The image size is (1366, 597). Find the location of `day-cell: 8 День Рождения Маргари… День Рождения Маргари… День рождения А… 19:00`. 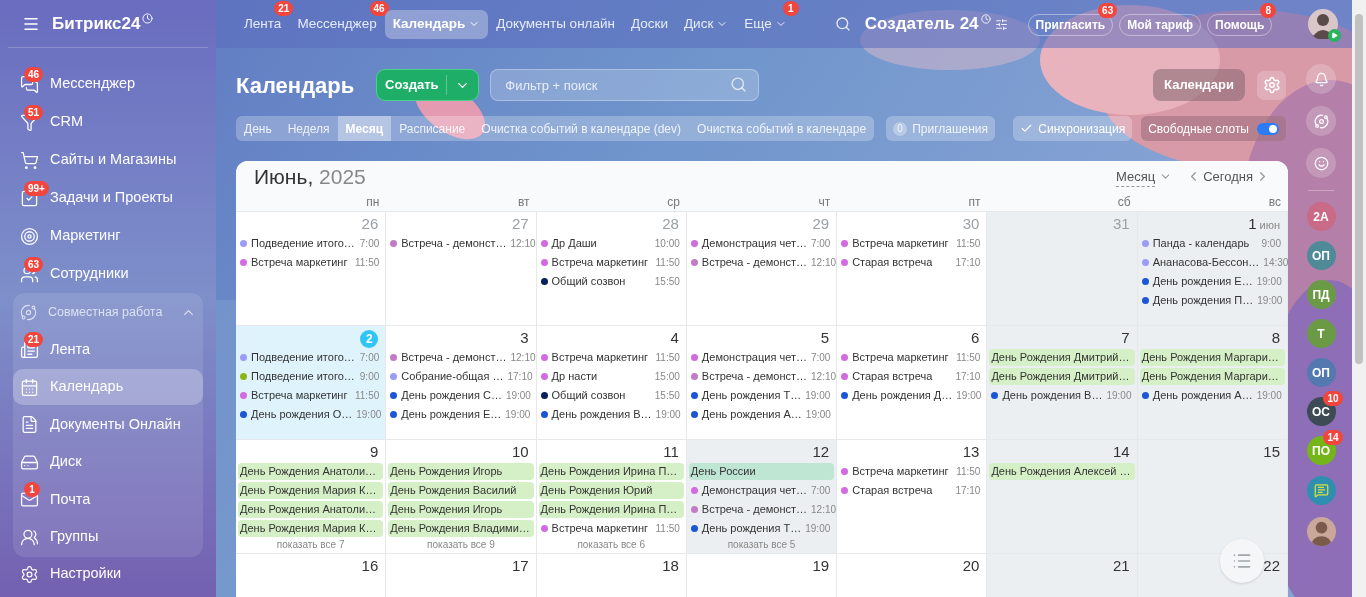

day-cell: 8 День Рождения Маргари… День Рождения Маргари… День рождения А… 19:00 is located at coordinates (1212, 382).